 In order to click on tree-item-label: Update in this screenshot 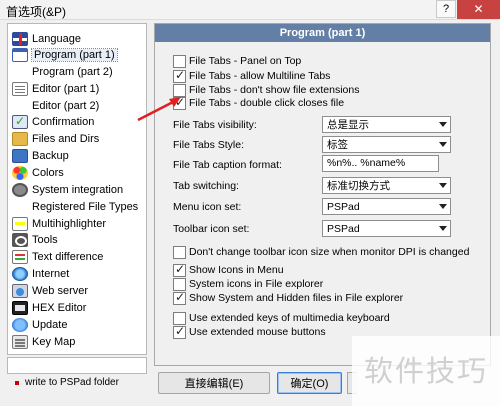, I will do `click(50, 324)`.